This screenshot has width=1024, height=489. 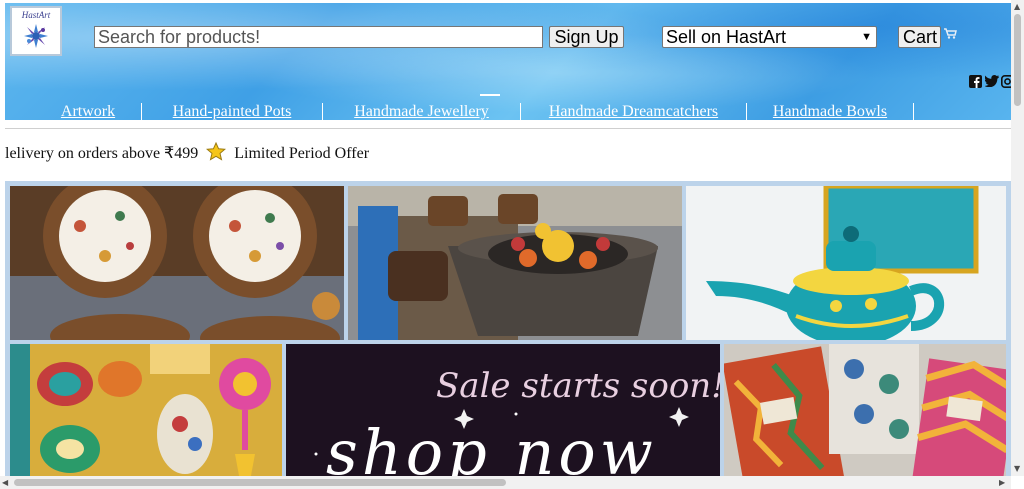 I want to click on gallery-tile-notebooks, so click(x=865, y=412).